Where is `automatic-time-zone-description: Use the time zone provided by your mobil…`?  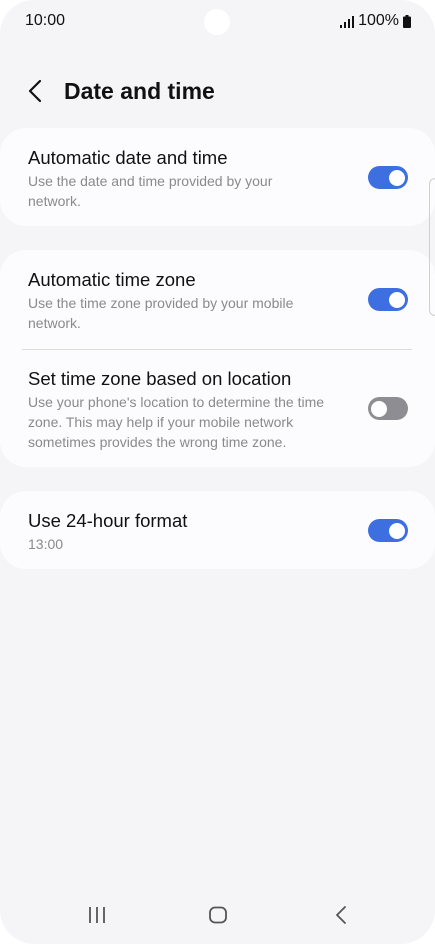
automatic-time-zone-description: Use the time zone provided by your mobil… is located at coordinates (161, 313).